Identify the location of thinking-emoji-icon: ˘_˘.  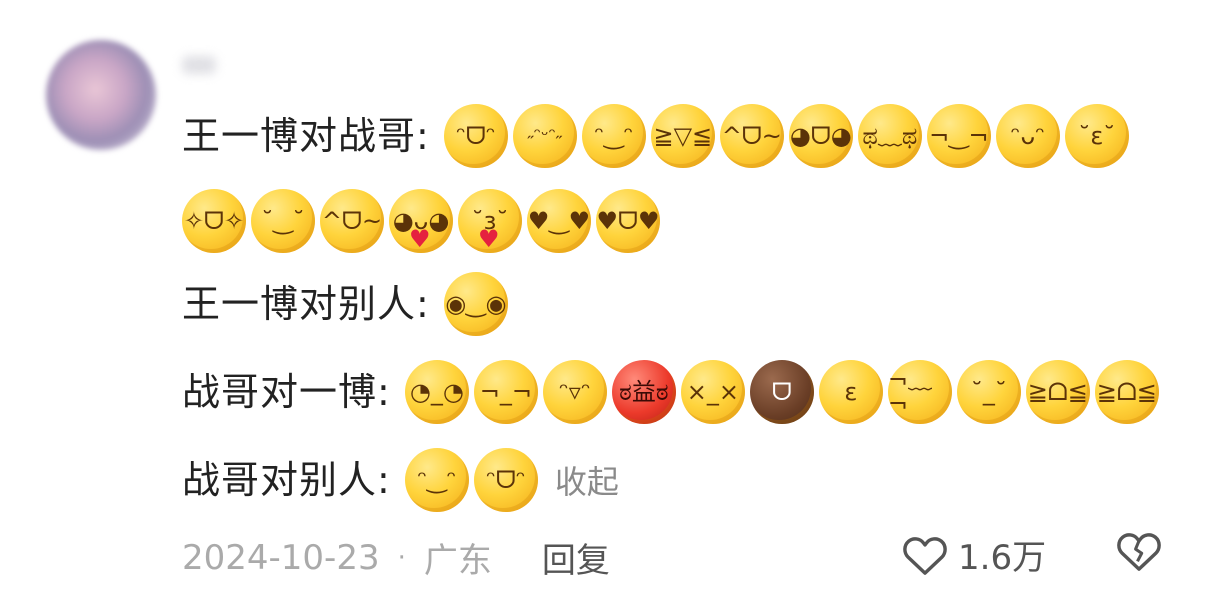
(988, 392).